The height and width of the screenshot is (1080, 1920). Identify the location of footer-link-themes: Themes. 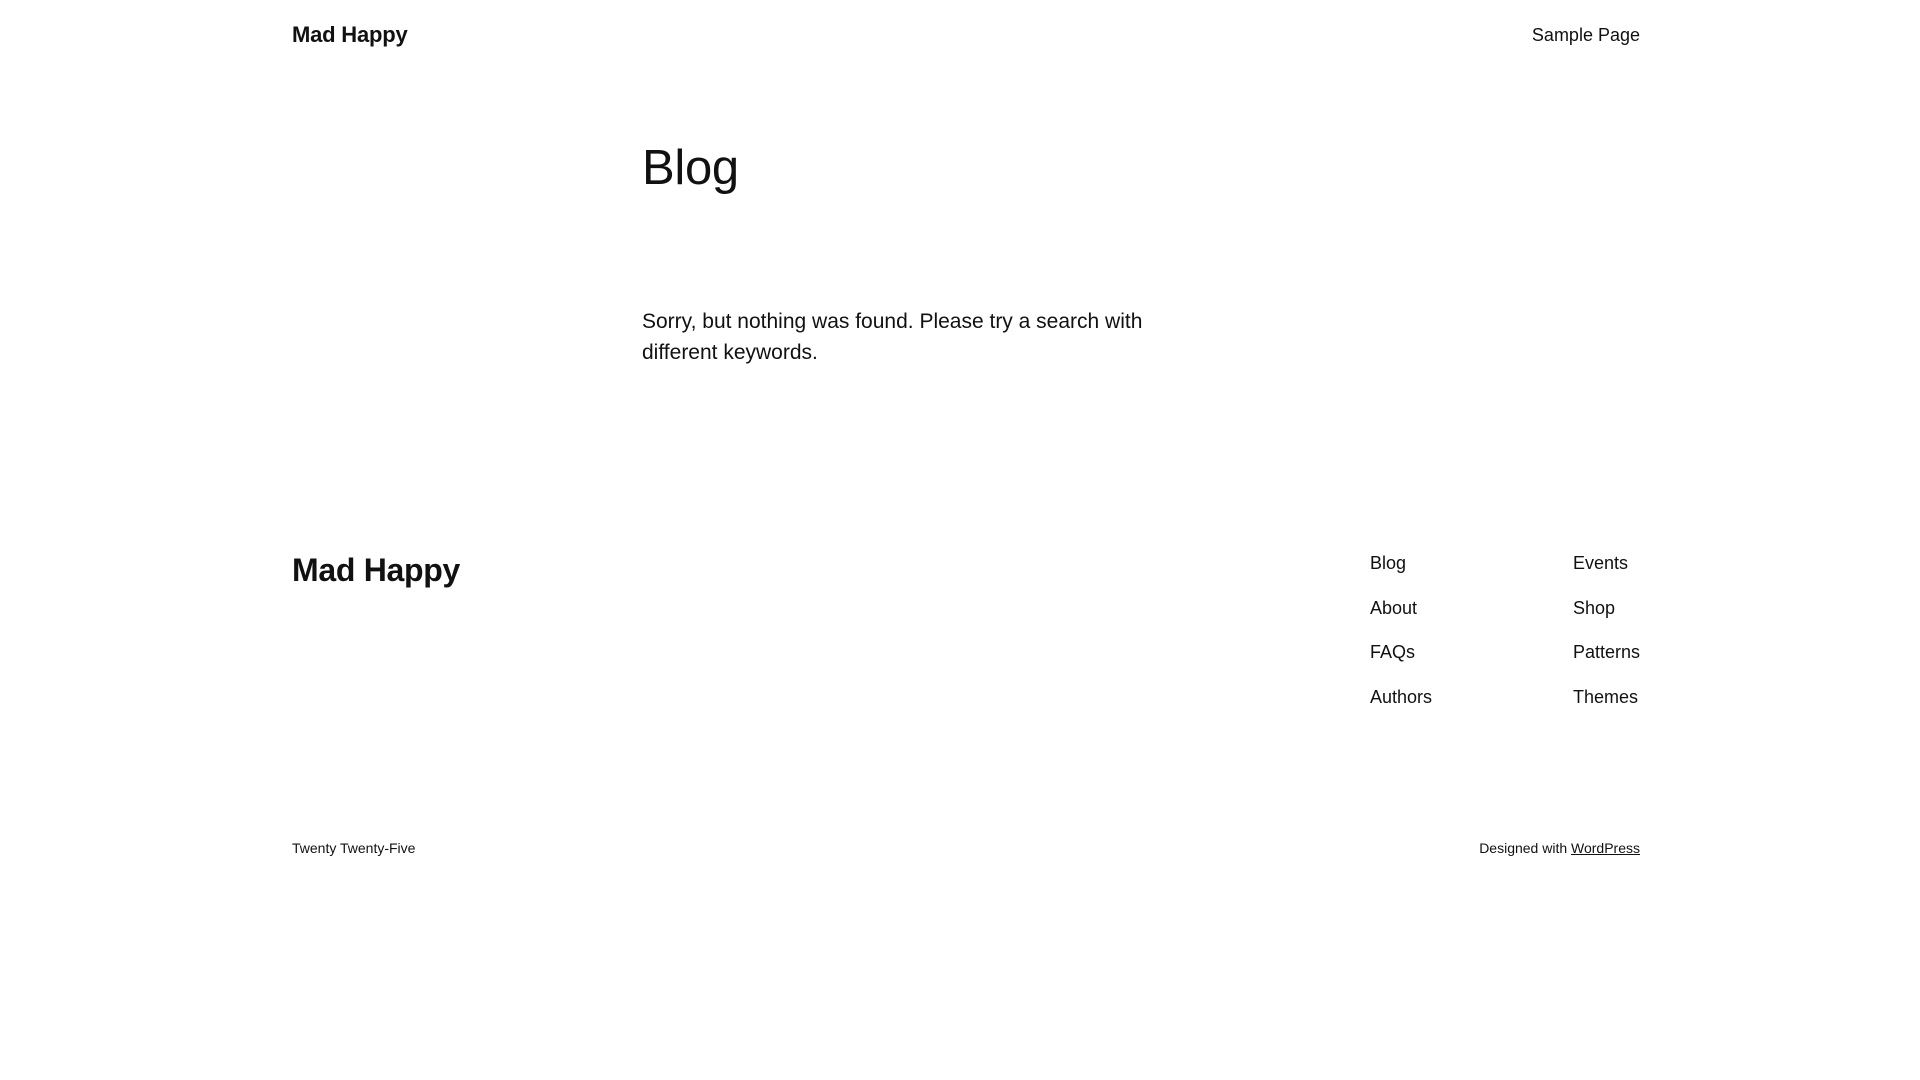
(1606, 697).